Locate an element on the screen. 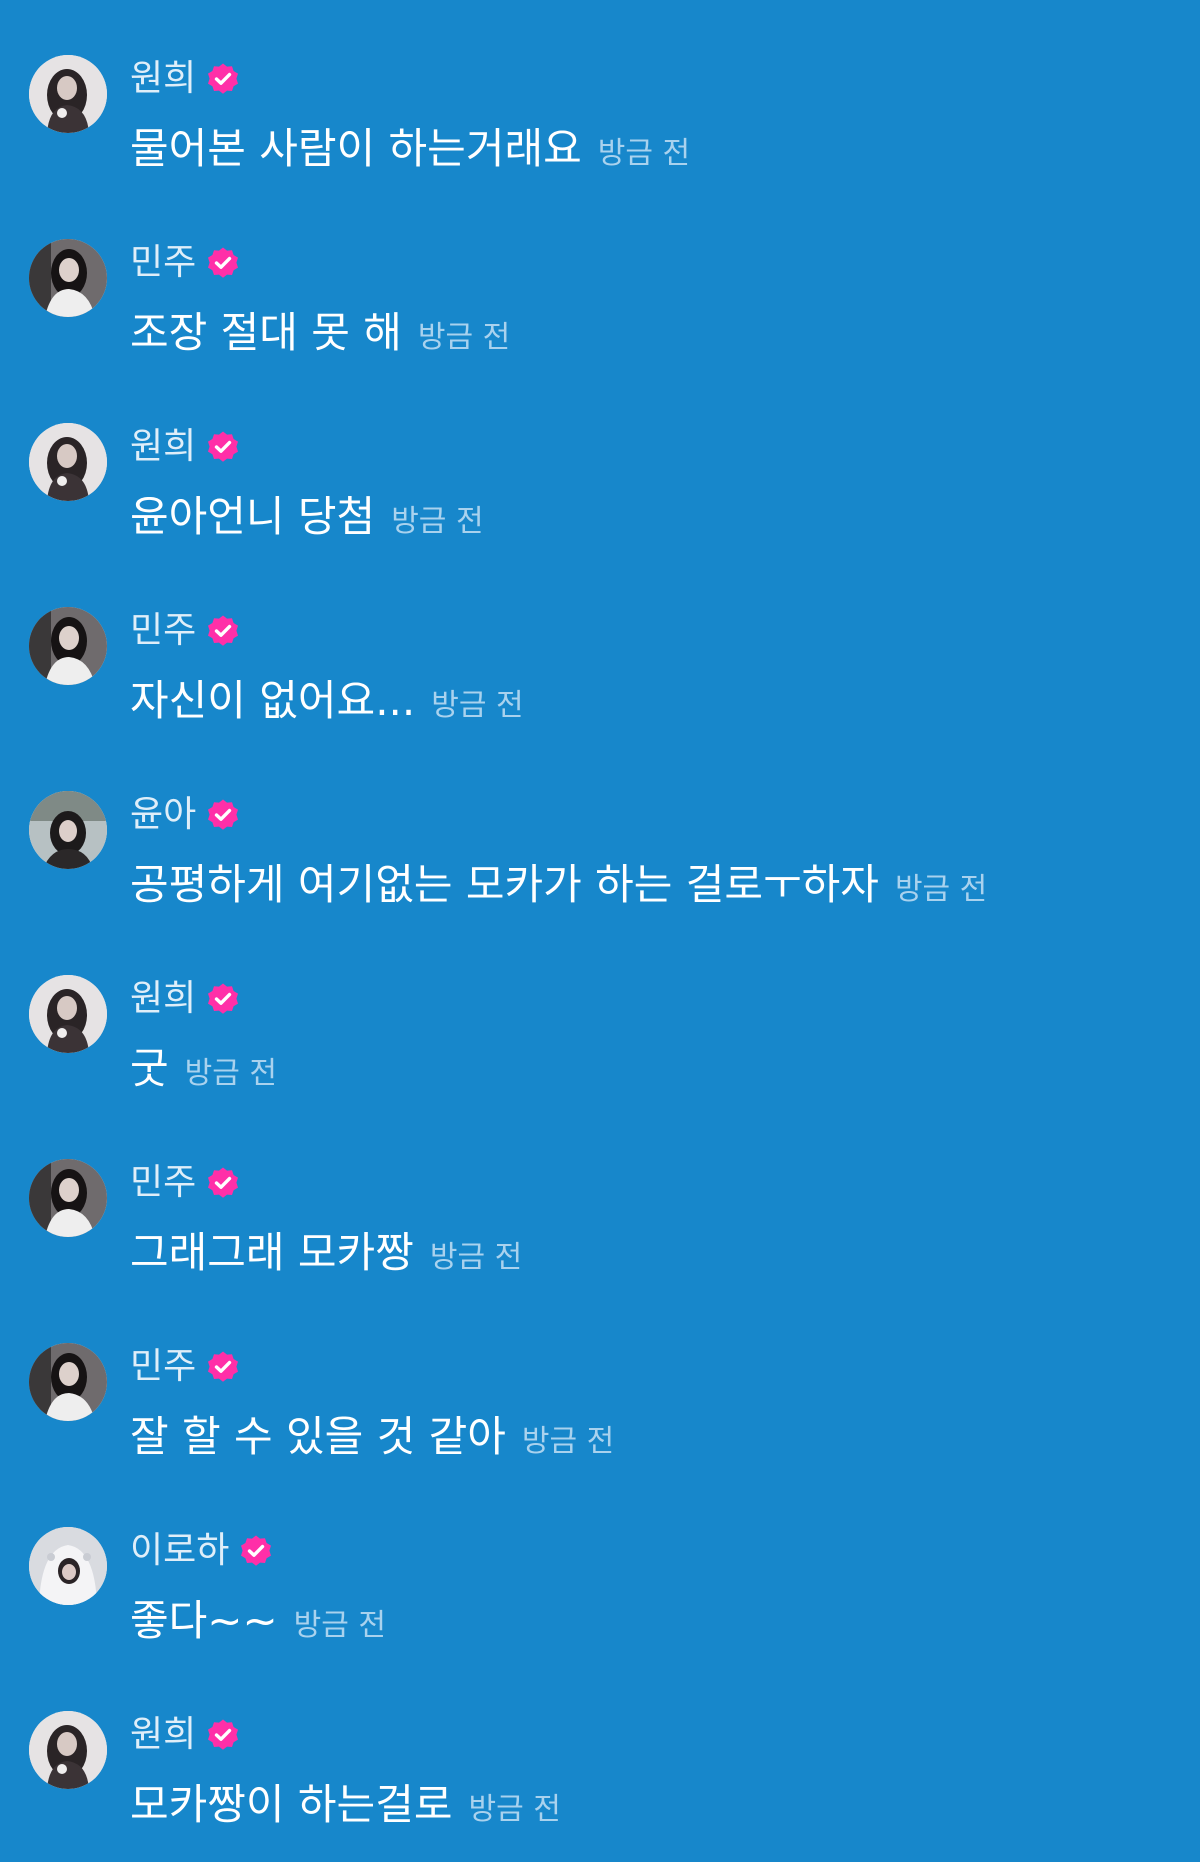 The width and height of the screenshot is (1200, 1862). avatar-iroha is located at coordinates (68, 1566).